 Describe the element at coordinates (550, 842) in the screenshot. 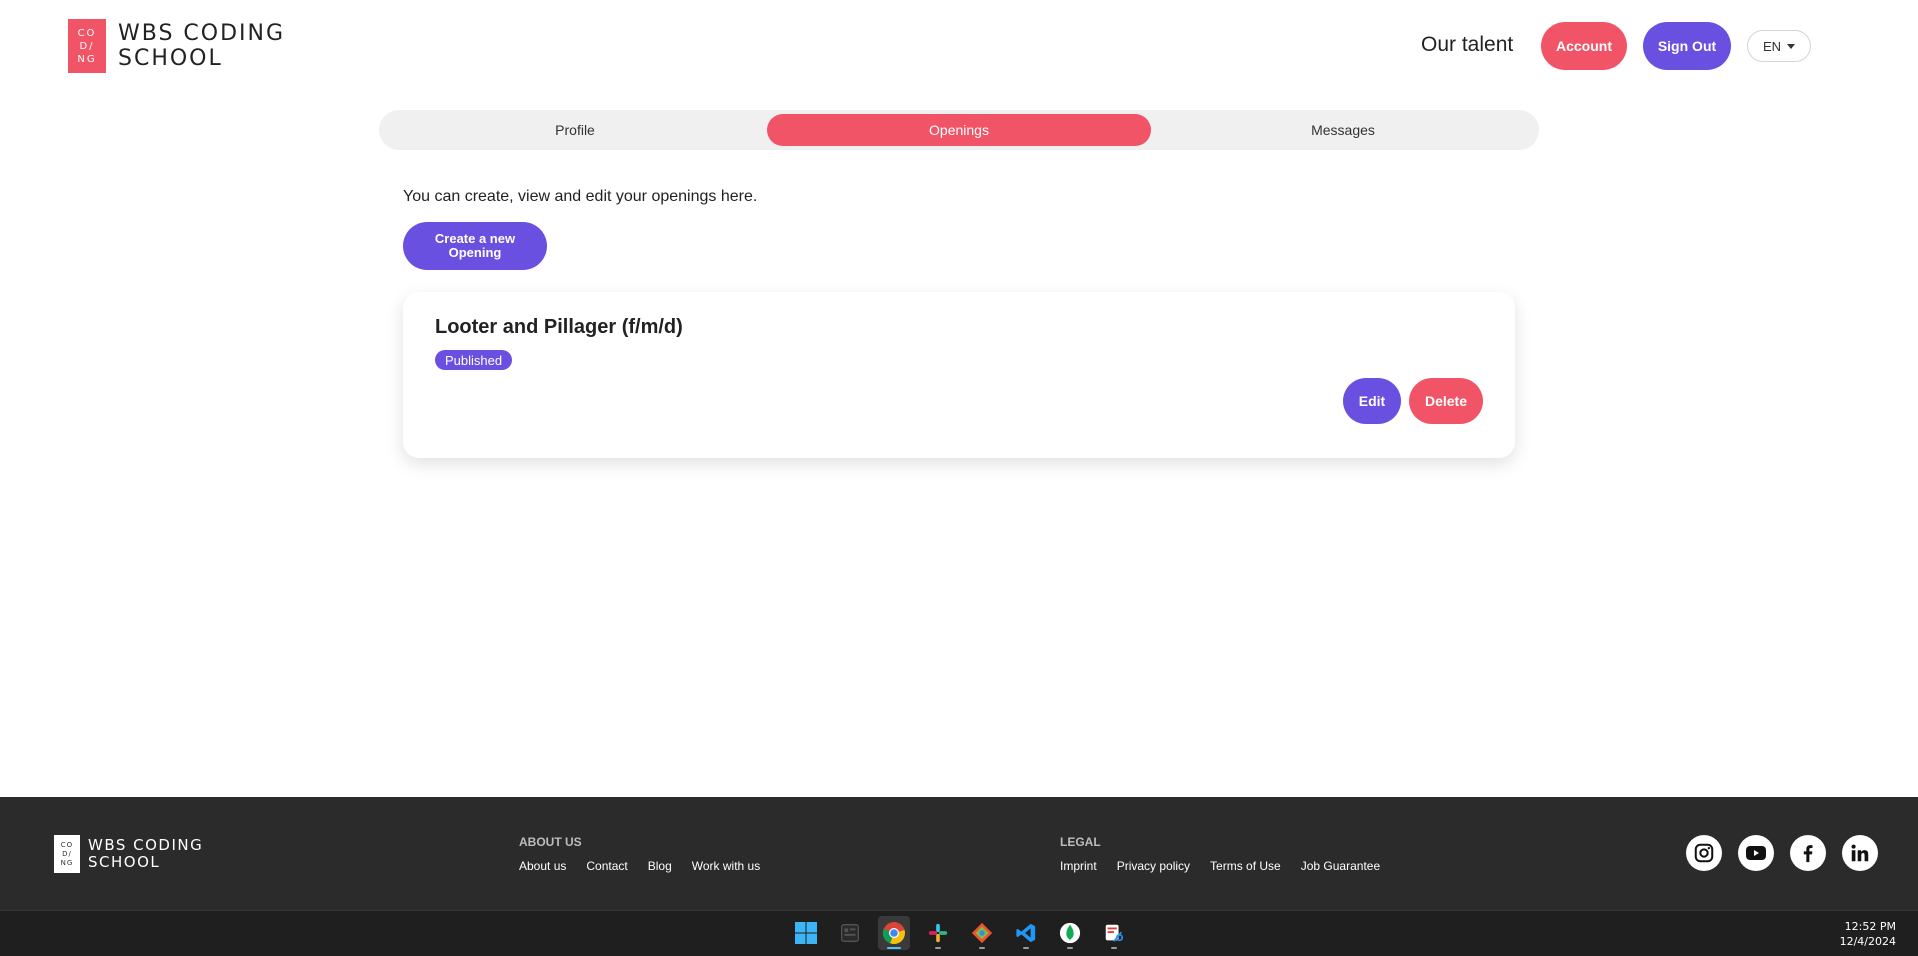

I see `footer-about-heading: ABOUT US` at that location.